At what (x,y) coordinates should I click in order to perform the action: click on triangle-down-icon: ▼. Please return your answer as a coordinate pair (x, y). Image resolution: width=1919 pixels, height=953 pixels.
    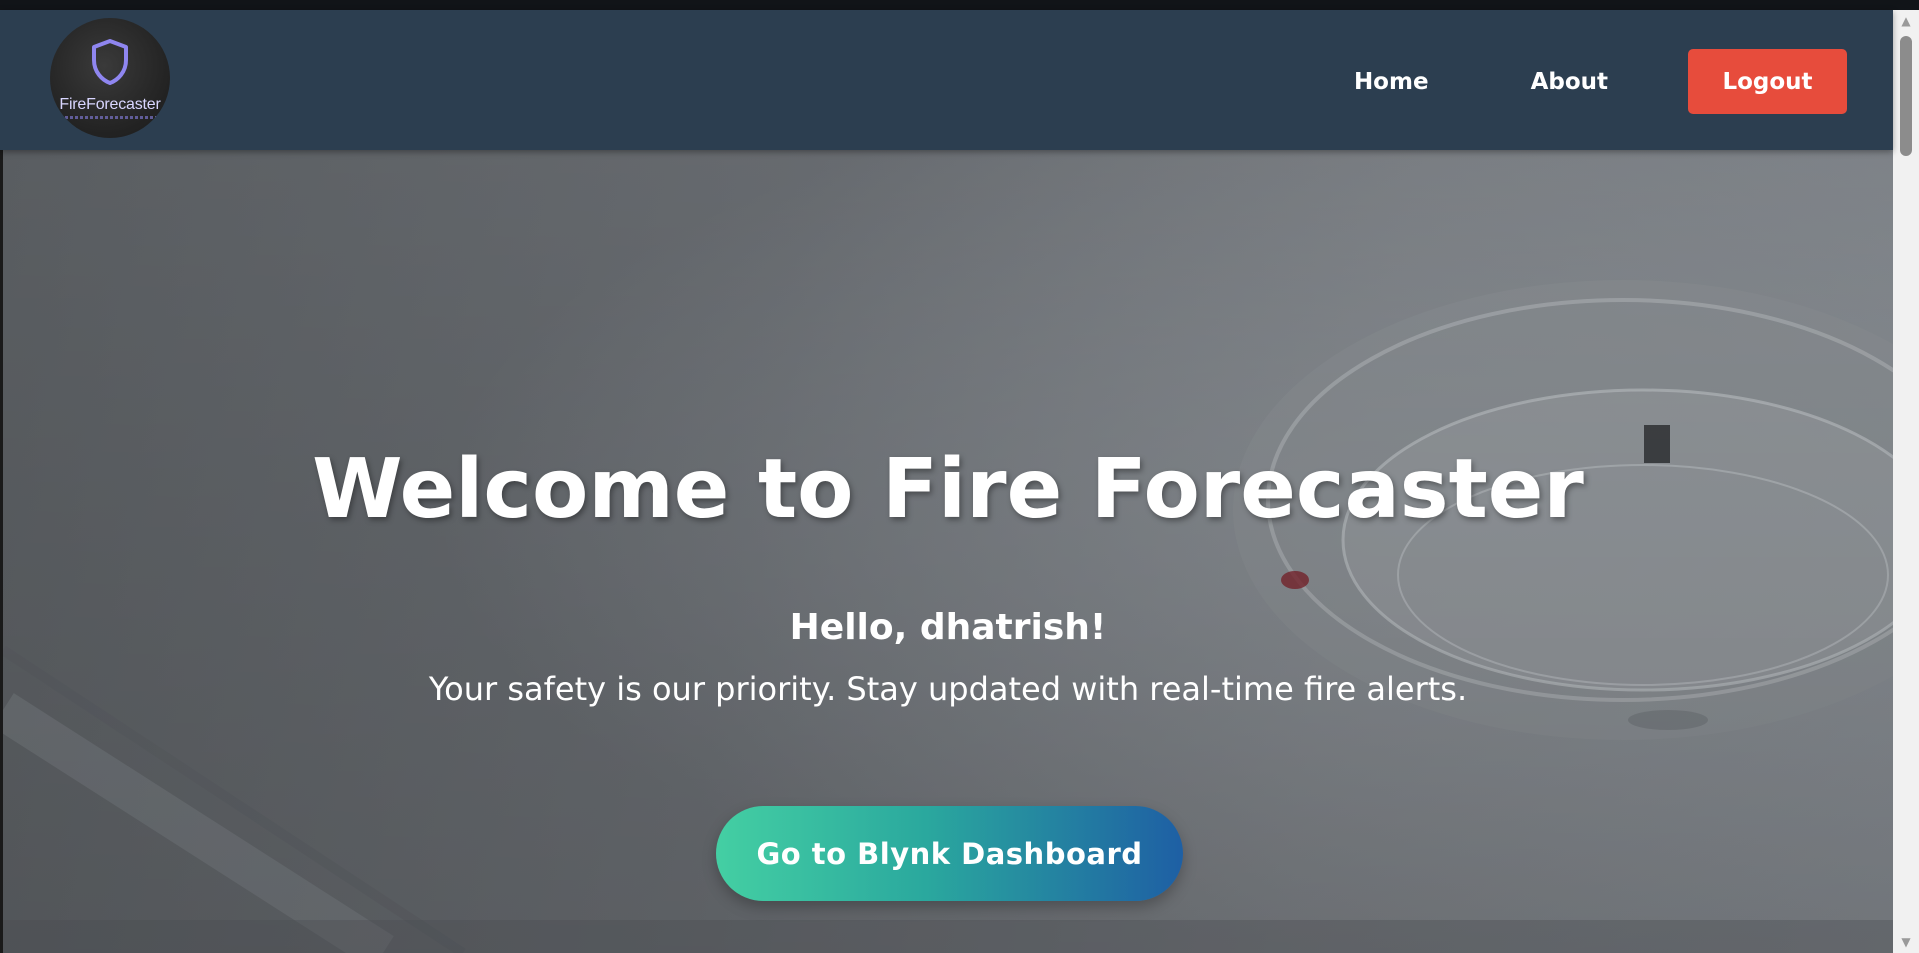
    Looking at the image, I should click on (1906, 942).